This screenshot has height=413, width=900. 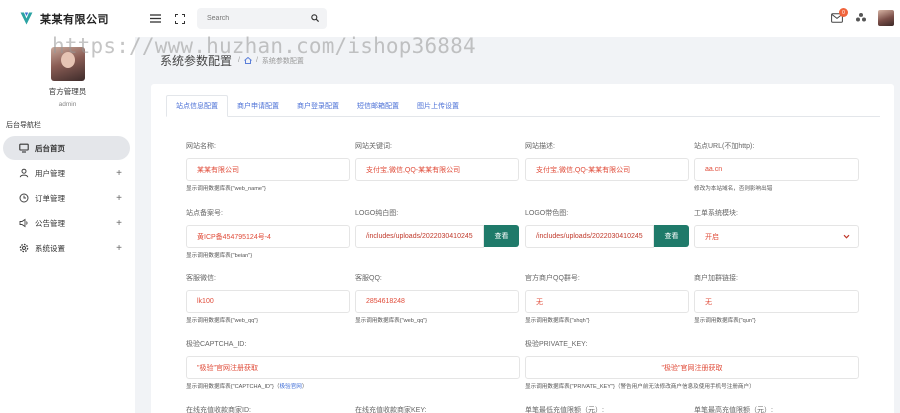 What do you see at coordinates (733, 189) in the screenshot?
I see `field-help: 修改为本站域名，否则影响出错` at bounding box center [733, 189].